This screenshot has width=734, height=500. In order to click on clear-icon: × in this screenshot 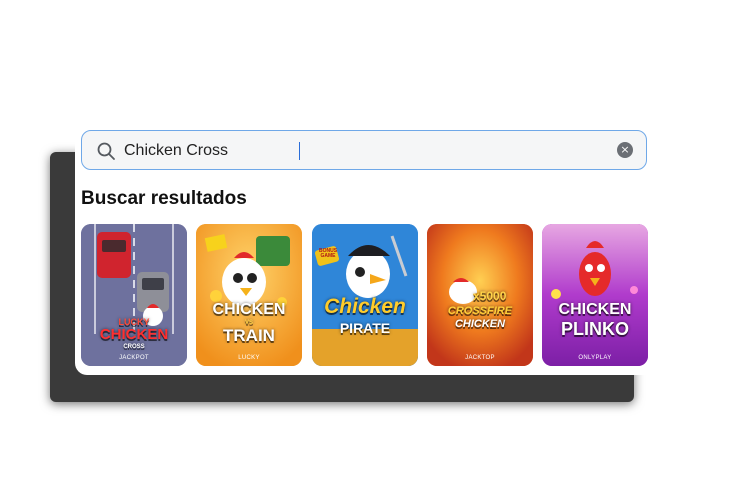, I will do `click(625, 150)`.